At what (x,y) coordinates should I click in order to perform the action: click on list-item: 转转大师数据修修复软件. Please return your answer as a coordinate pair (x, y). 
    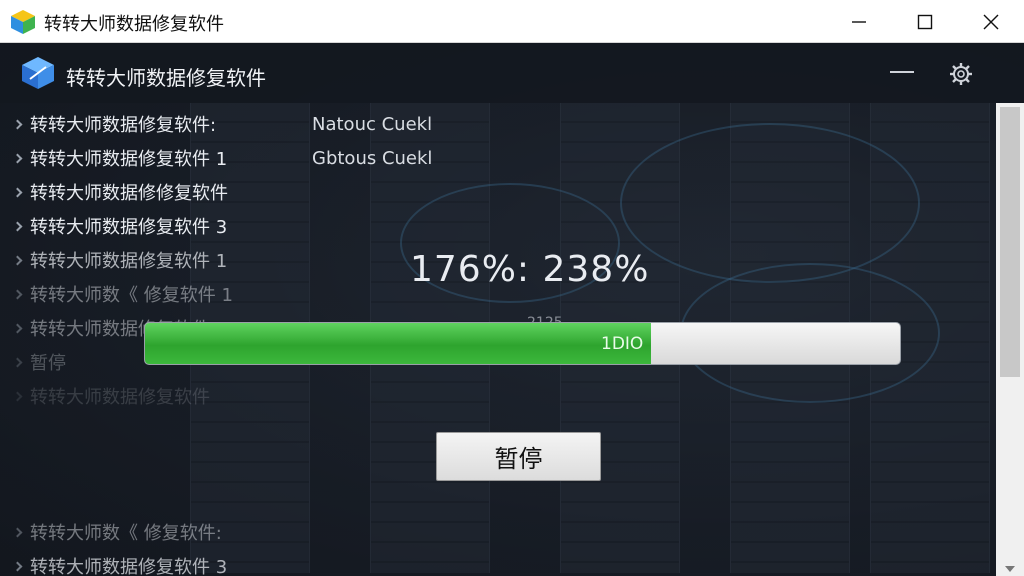
    Looking at the image, I should click on (120, 192).